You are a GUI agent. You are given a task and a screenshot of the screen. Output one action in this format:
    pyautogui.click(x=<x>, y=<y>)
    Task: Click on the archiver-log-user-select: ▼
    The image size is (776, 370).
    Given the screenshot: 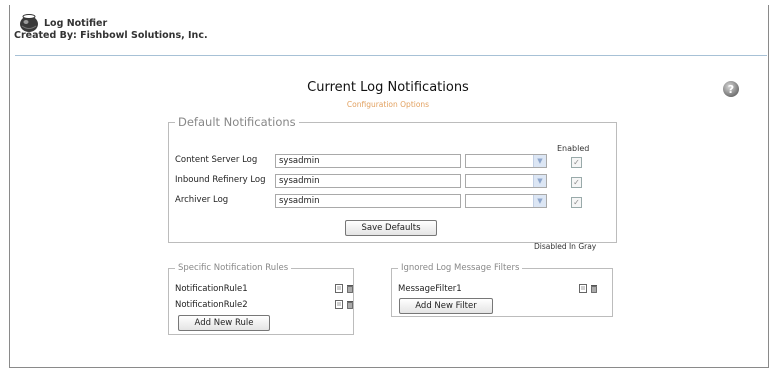 What is the action you would take?
    pyautogui.click(x=506, y=201)
    